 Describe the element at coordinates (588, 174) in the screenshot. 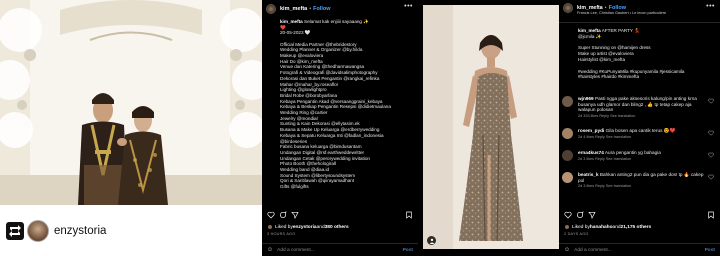

I see `commenter-username: beatris_k` at that location.